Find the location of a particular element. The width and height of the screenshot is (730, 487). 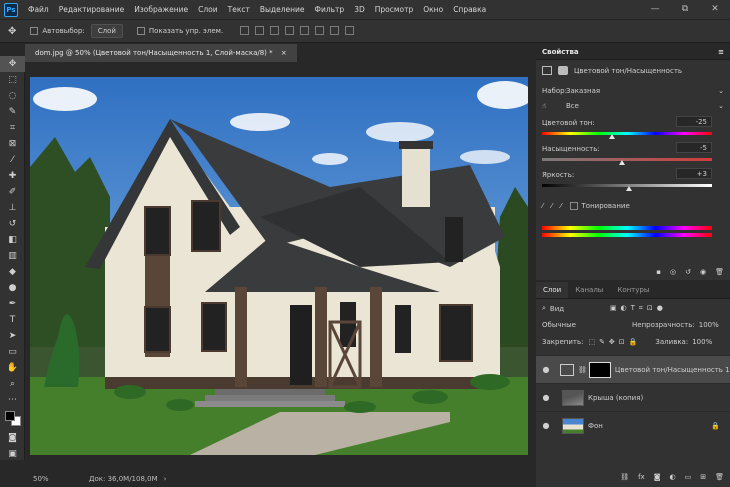

fill-input: 100% is located at coordinates (702, 342).